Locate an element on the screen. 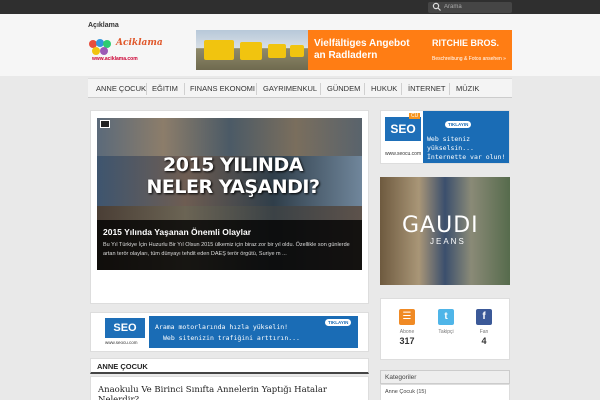  inline-seo-logo: SEO is located at coordinates (125, 328).